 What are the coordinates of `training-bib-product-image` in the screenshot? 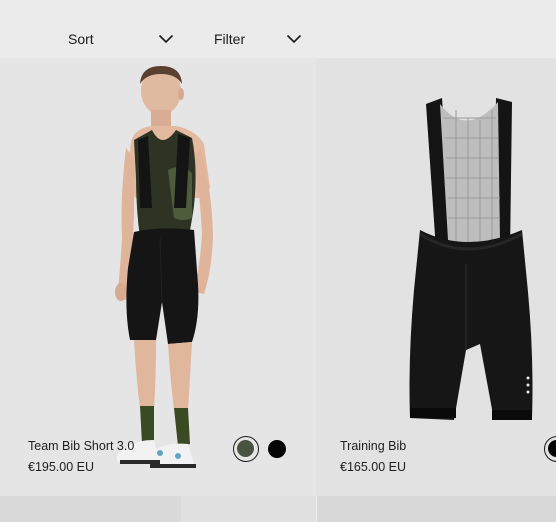 It's located at (471, 259).